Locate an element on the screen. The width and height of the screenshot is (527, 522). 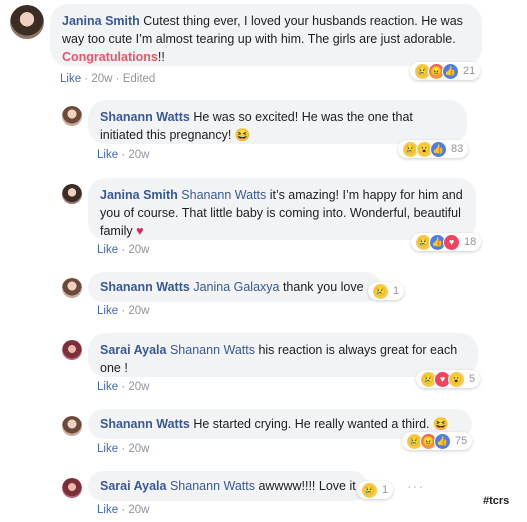
reaction-count: 83 is located at coordinates (457, 149).